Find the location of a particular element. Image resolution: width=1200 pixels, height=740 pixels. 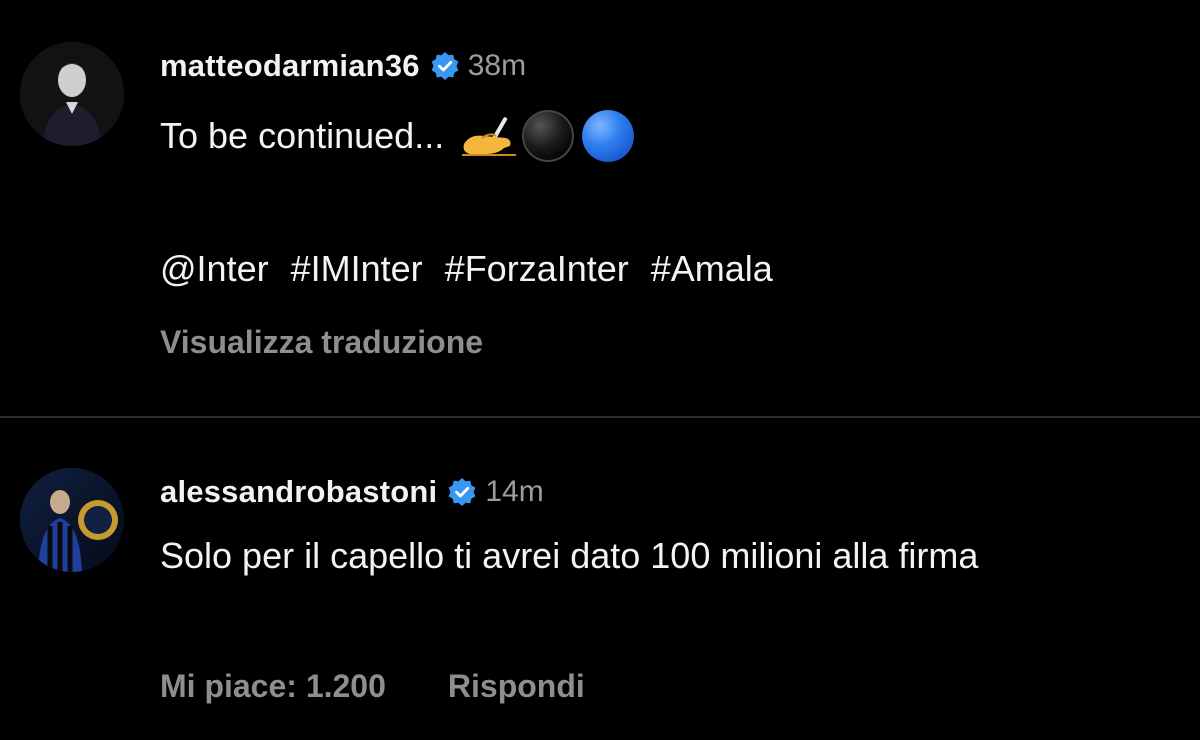

comment-author-line: alessandrobastoni 14m is located at coordinates (352, 492).